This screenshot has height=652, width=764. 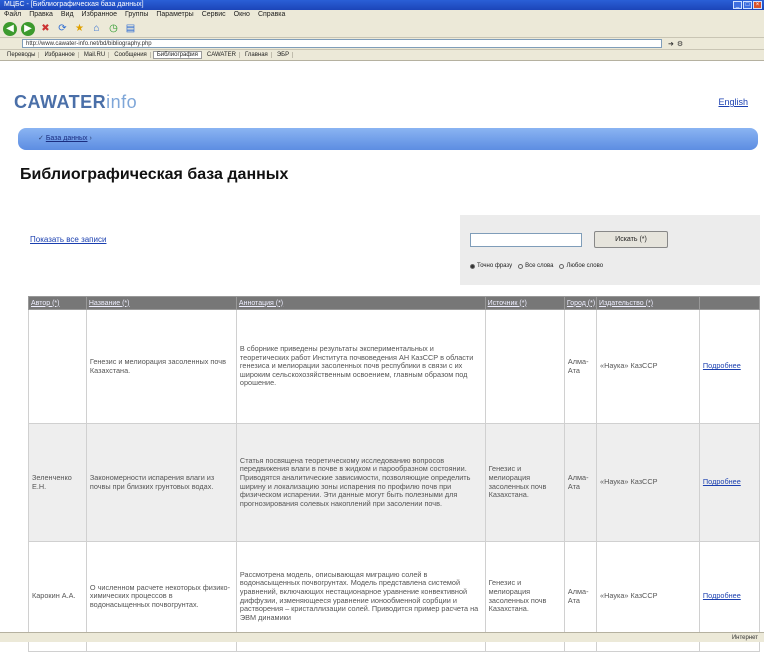 I want to click on radio-label: Точно фразу, so click(x=495, y=266).